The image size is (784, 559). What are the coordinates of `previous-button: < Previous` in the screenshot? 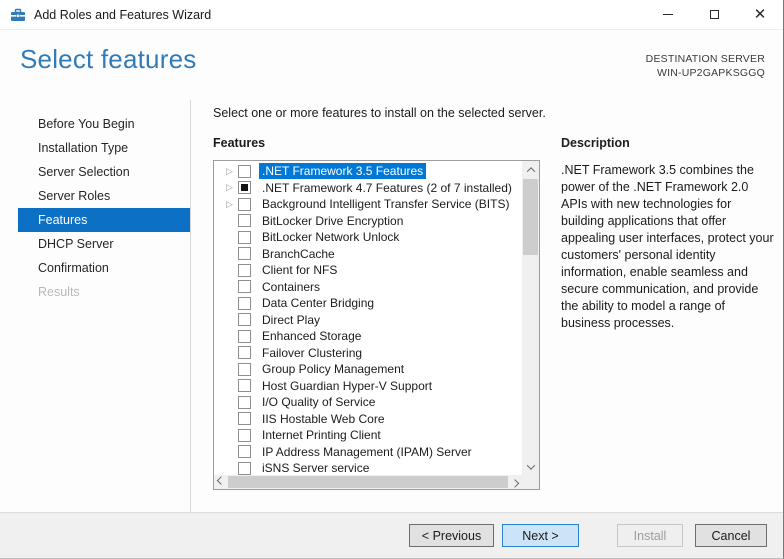 It's located at (451, 535).